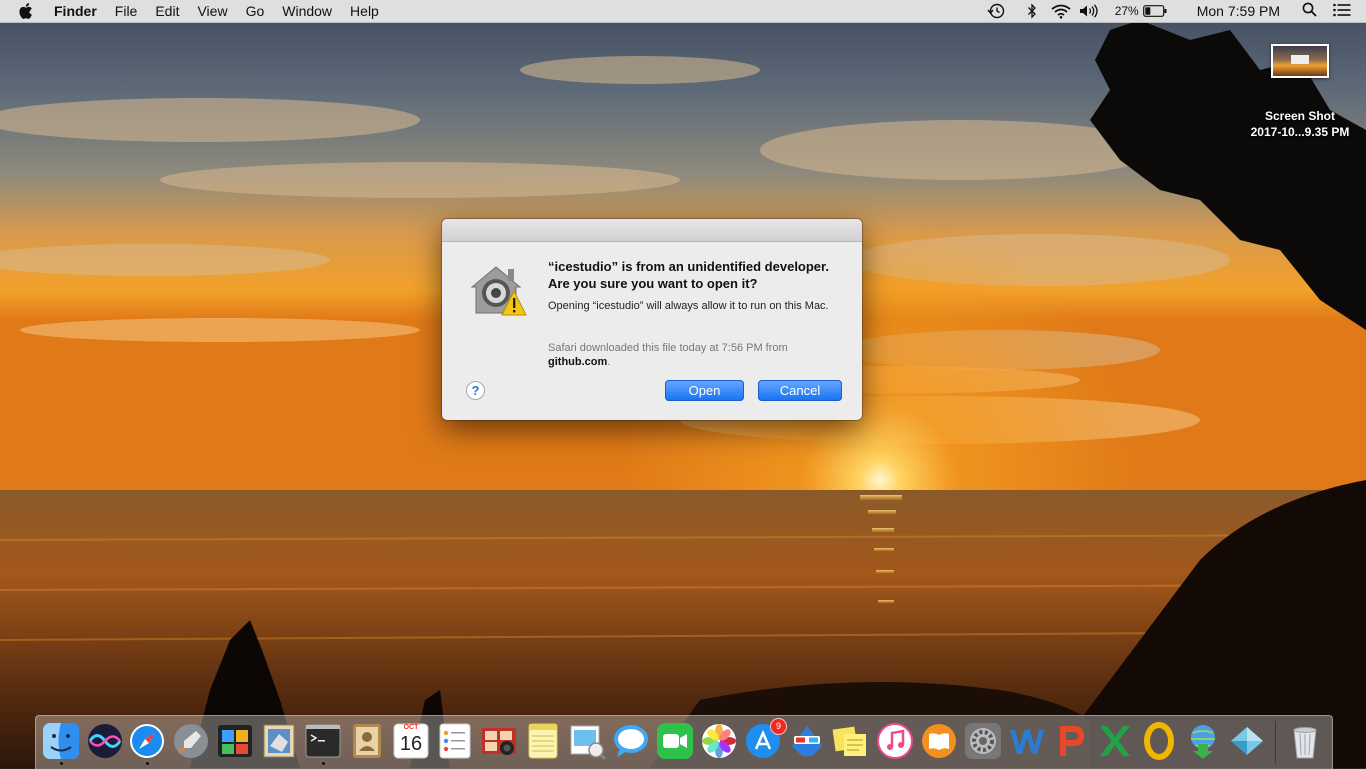 This screenshot has height=769, width=1366. What do you see at coordinates (1300, 116) in the screenshot?
I see `desktop-file-label-line1: Screen Shot` at bounding box center [1300, 116].